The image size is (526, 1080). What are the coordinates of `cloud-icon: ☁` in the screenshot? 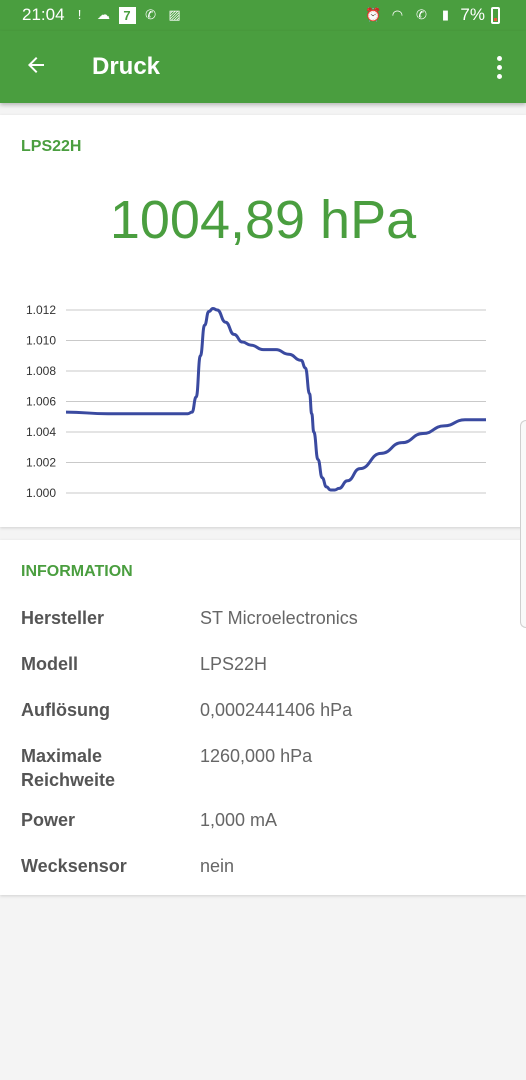 It's located at (104, 14).